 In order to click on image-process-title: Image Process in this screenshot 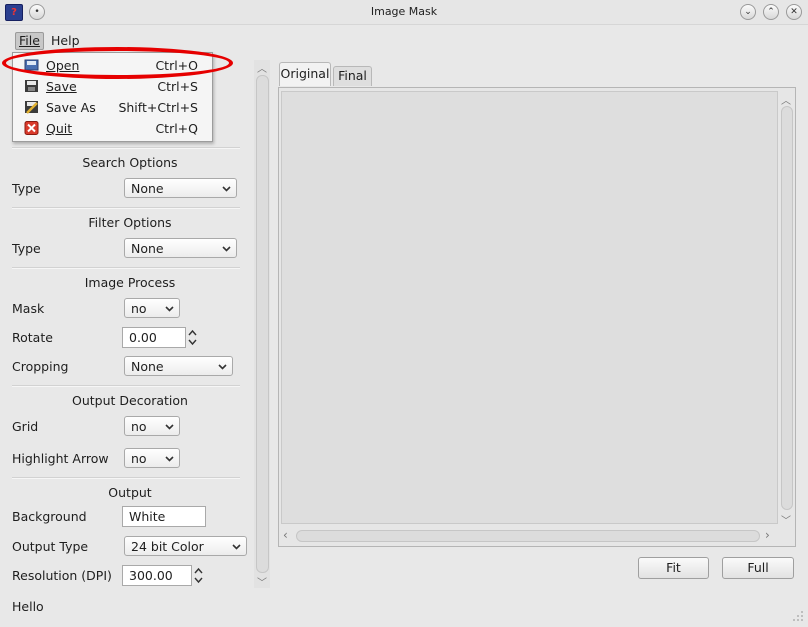, I will do `click(130, 282)`.